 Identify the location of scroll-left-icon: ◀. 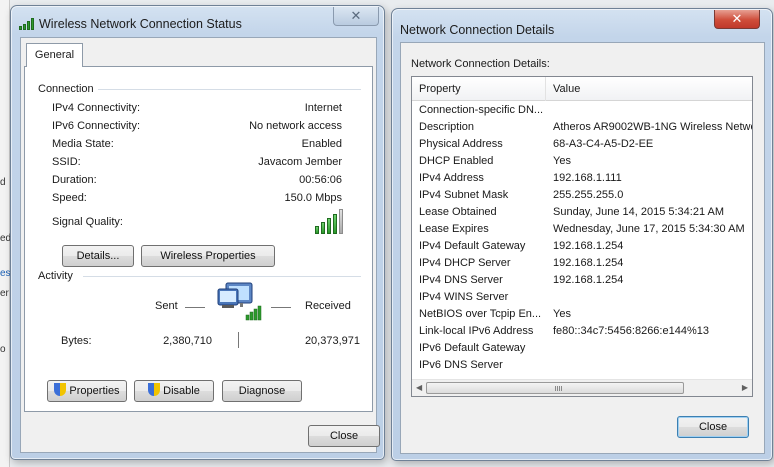
(419, 387).